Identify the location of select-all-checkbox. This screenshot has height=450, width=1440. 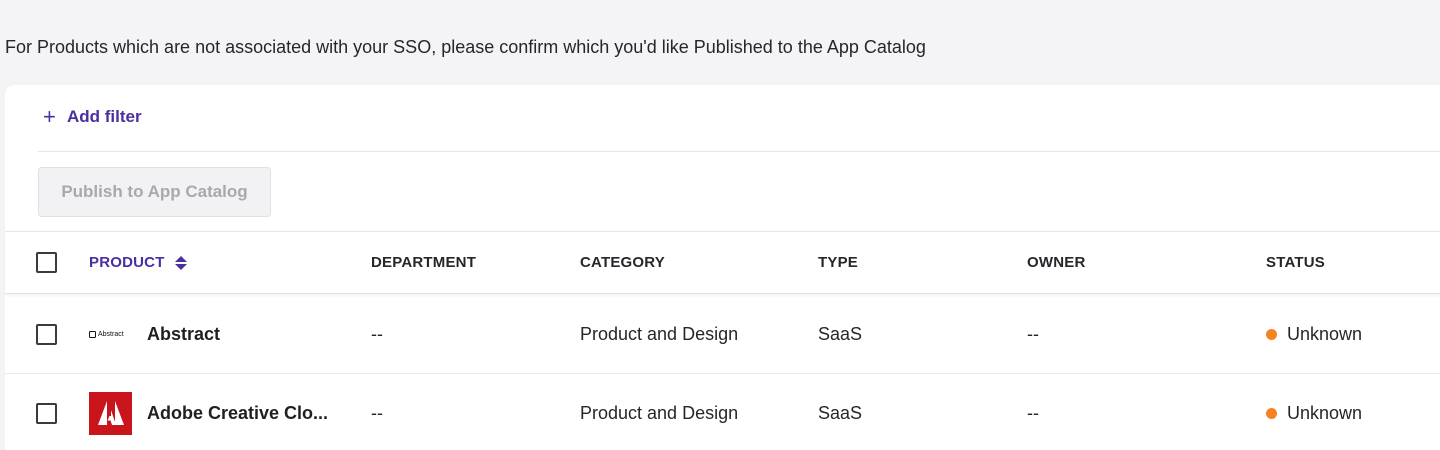
(46, 262).